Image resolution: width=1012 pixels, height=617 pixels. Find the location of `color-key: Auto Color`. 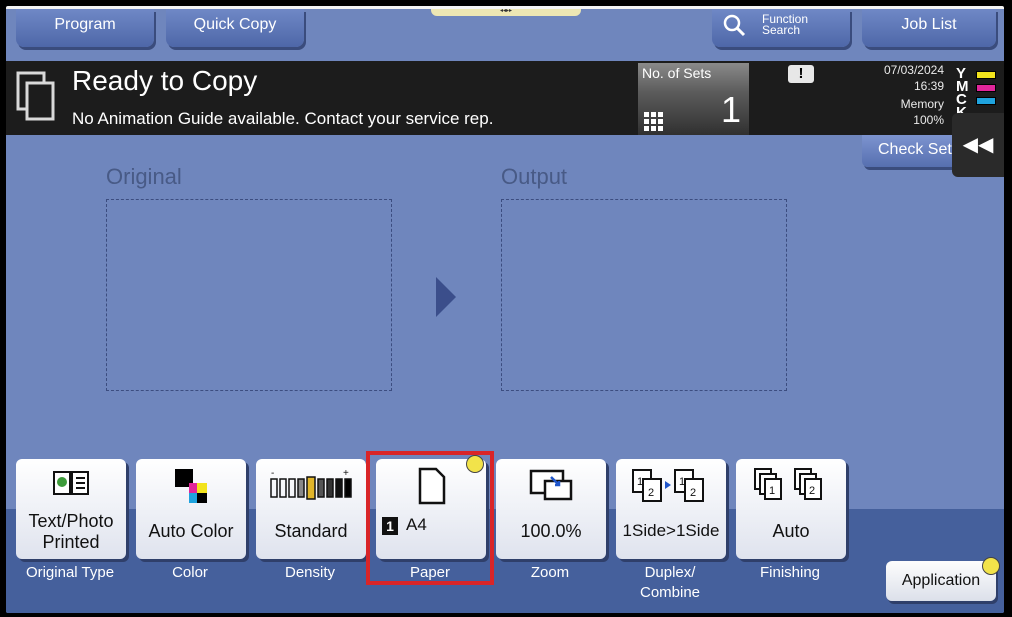

color-key: Auto Color is located at coordinates (191, 509).